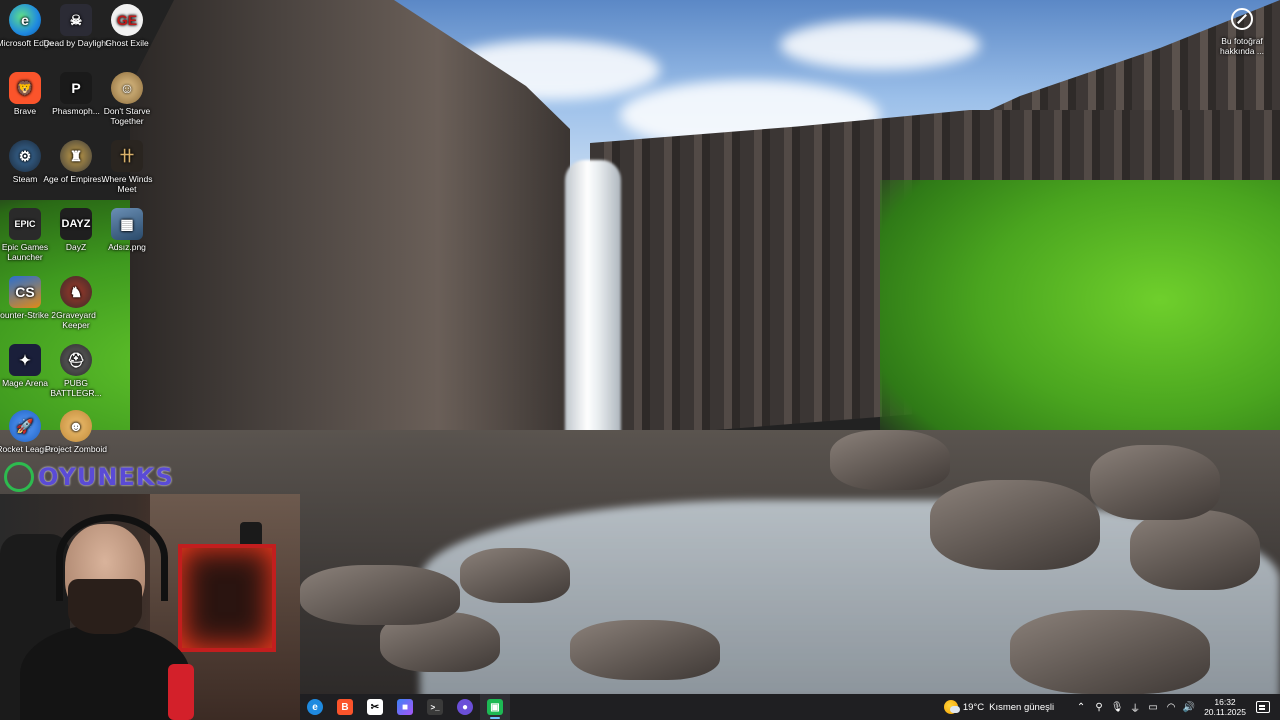  What do you see at coordinates (951, 707) in the screenshot?
I see `partly-sunny-icon` at bounding box center [951, 707].